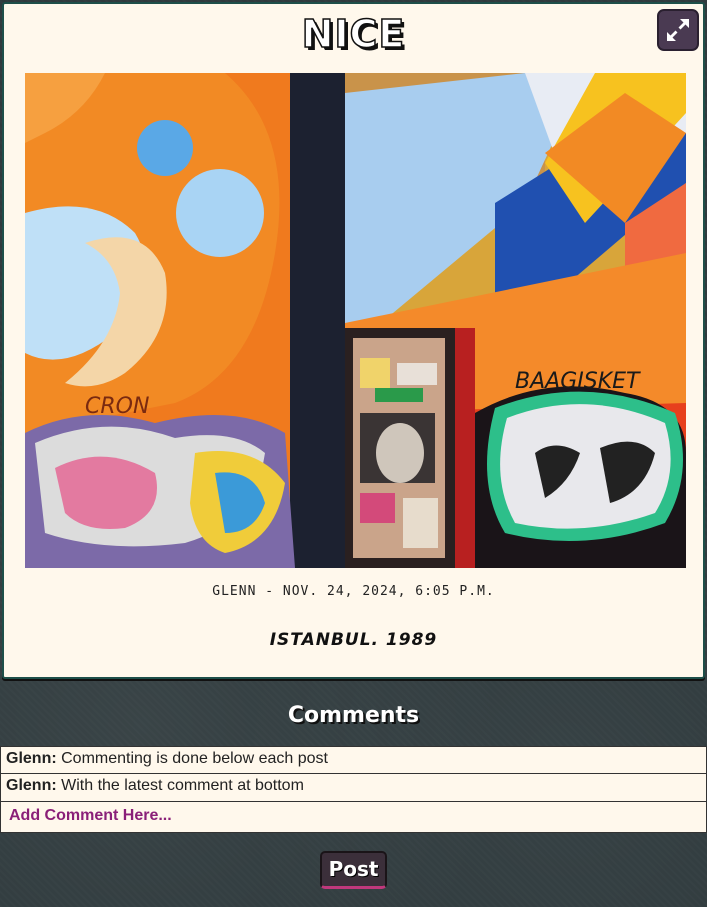  I want to click on comment-item: Glenn: With the latest comment at bottom, so click(353, 788).